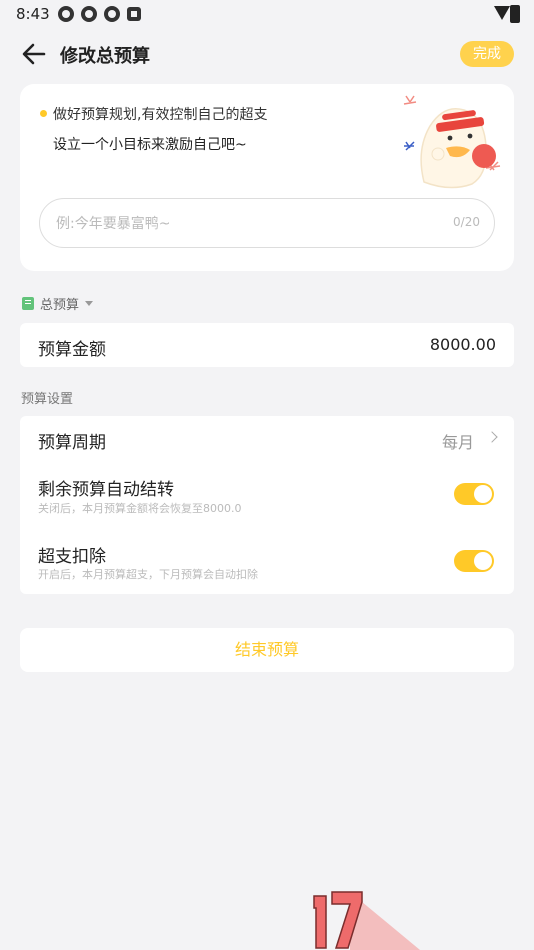 This screenshot has height=950, width=534. What do you see at coordinates (457, 442) in the screenshot?
I see `budget-period-value: 每月` at bounding box center [457, 442].